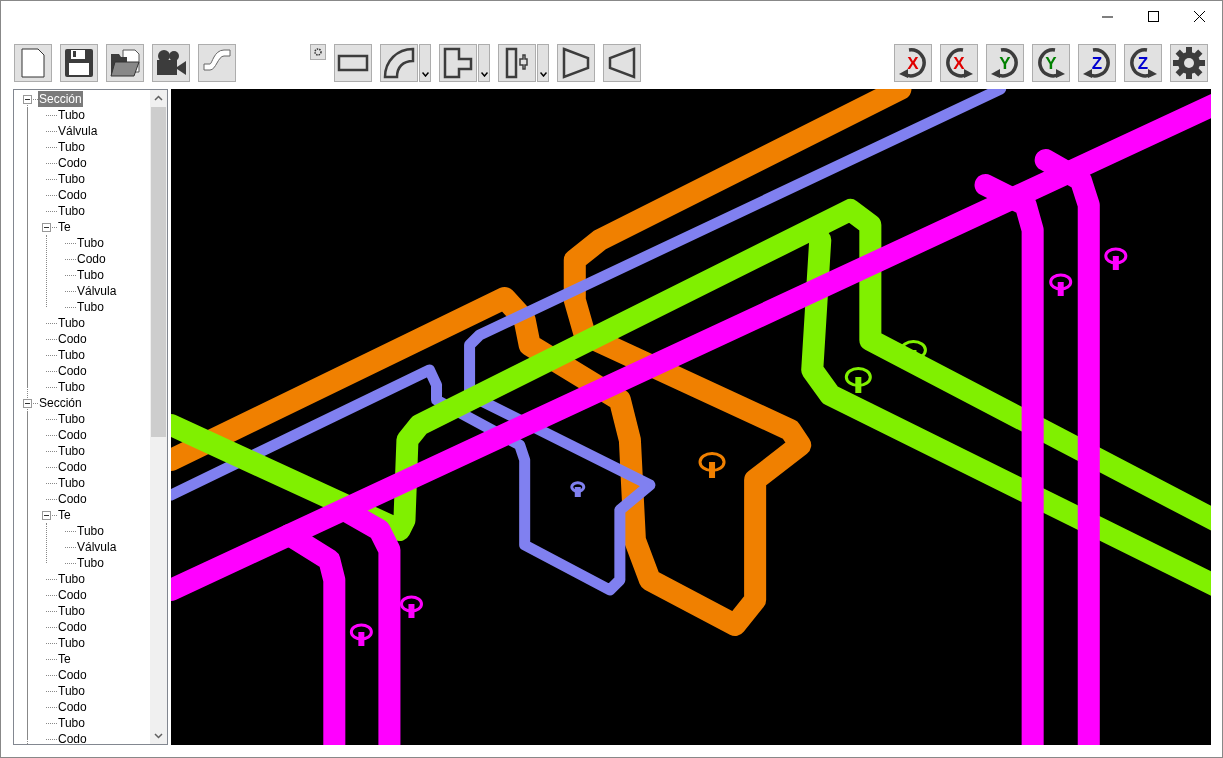 This screenshot has height=758, width=1223. Describe the element at coordinates (158, 272) in the screenshot. I see `scroll-thumb` at that location.